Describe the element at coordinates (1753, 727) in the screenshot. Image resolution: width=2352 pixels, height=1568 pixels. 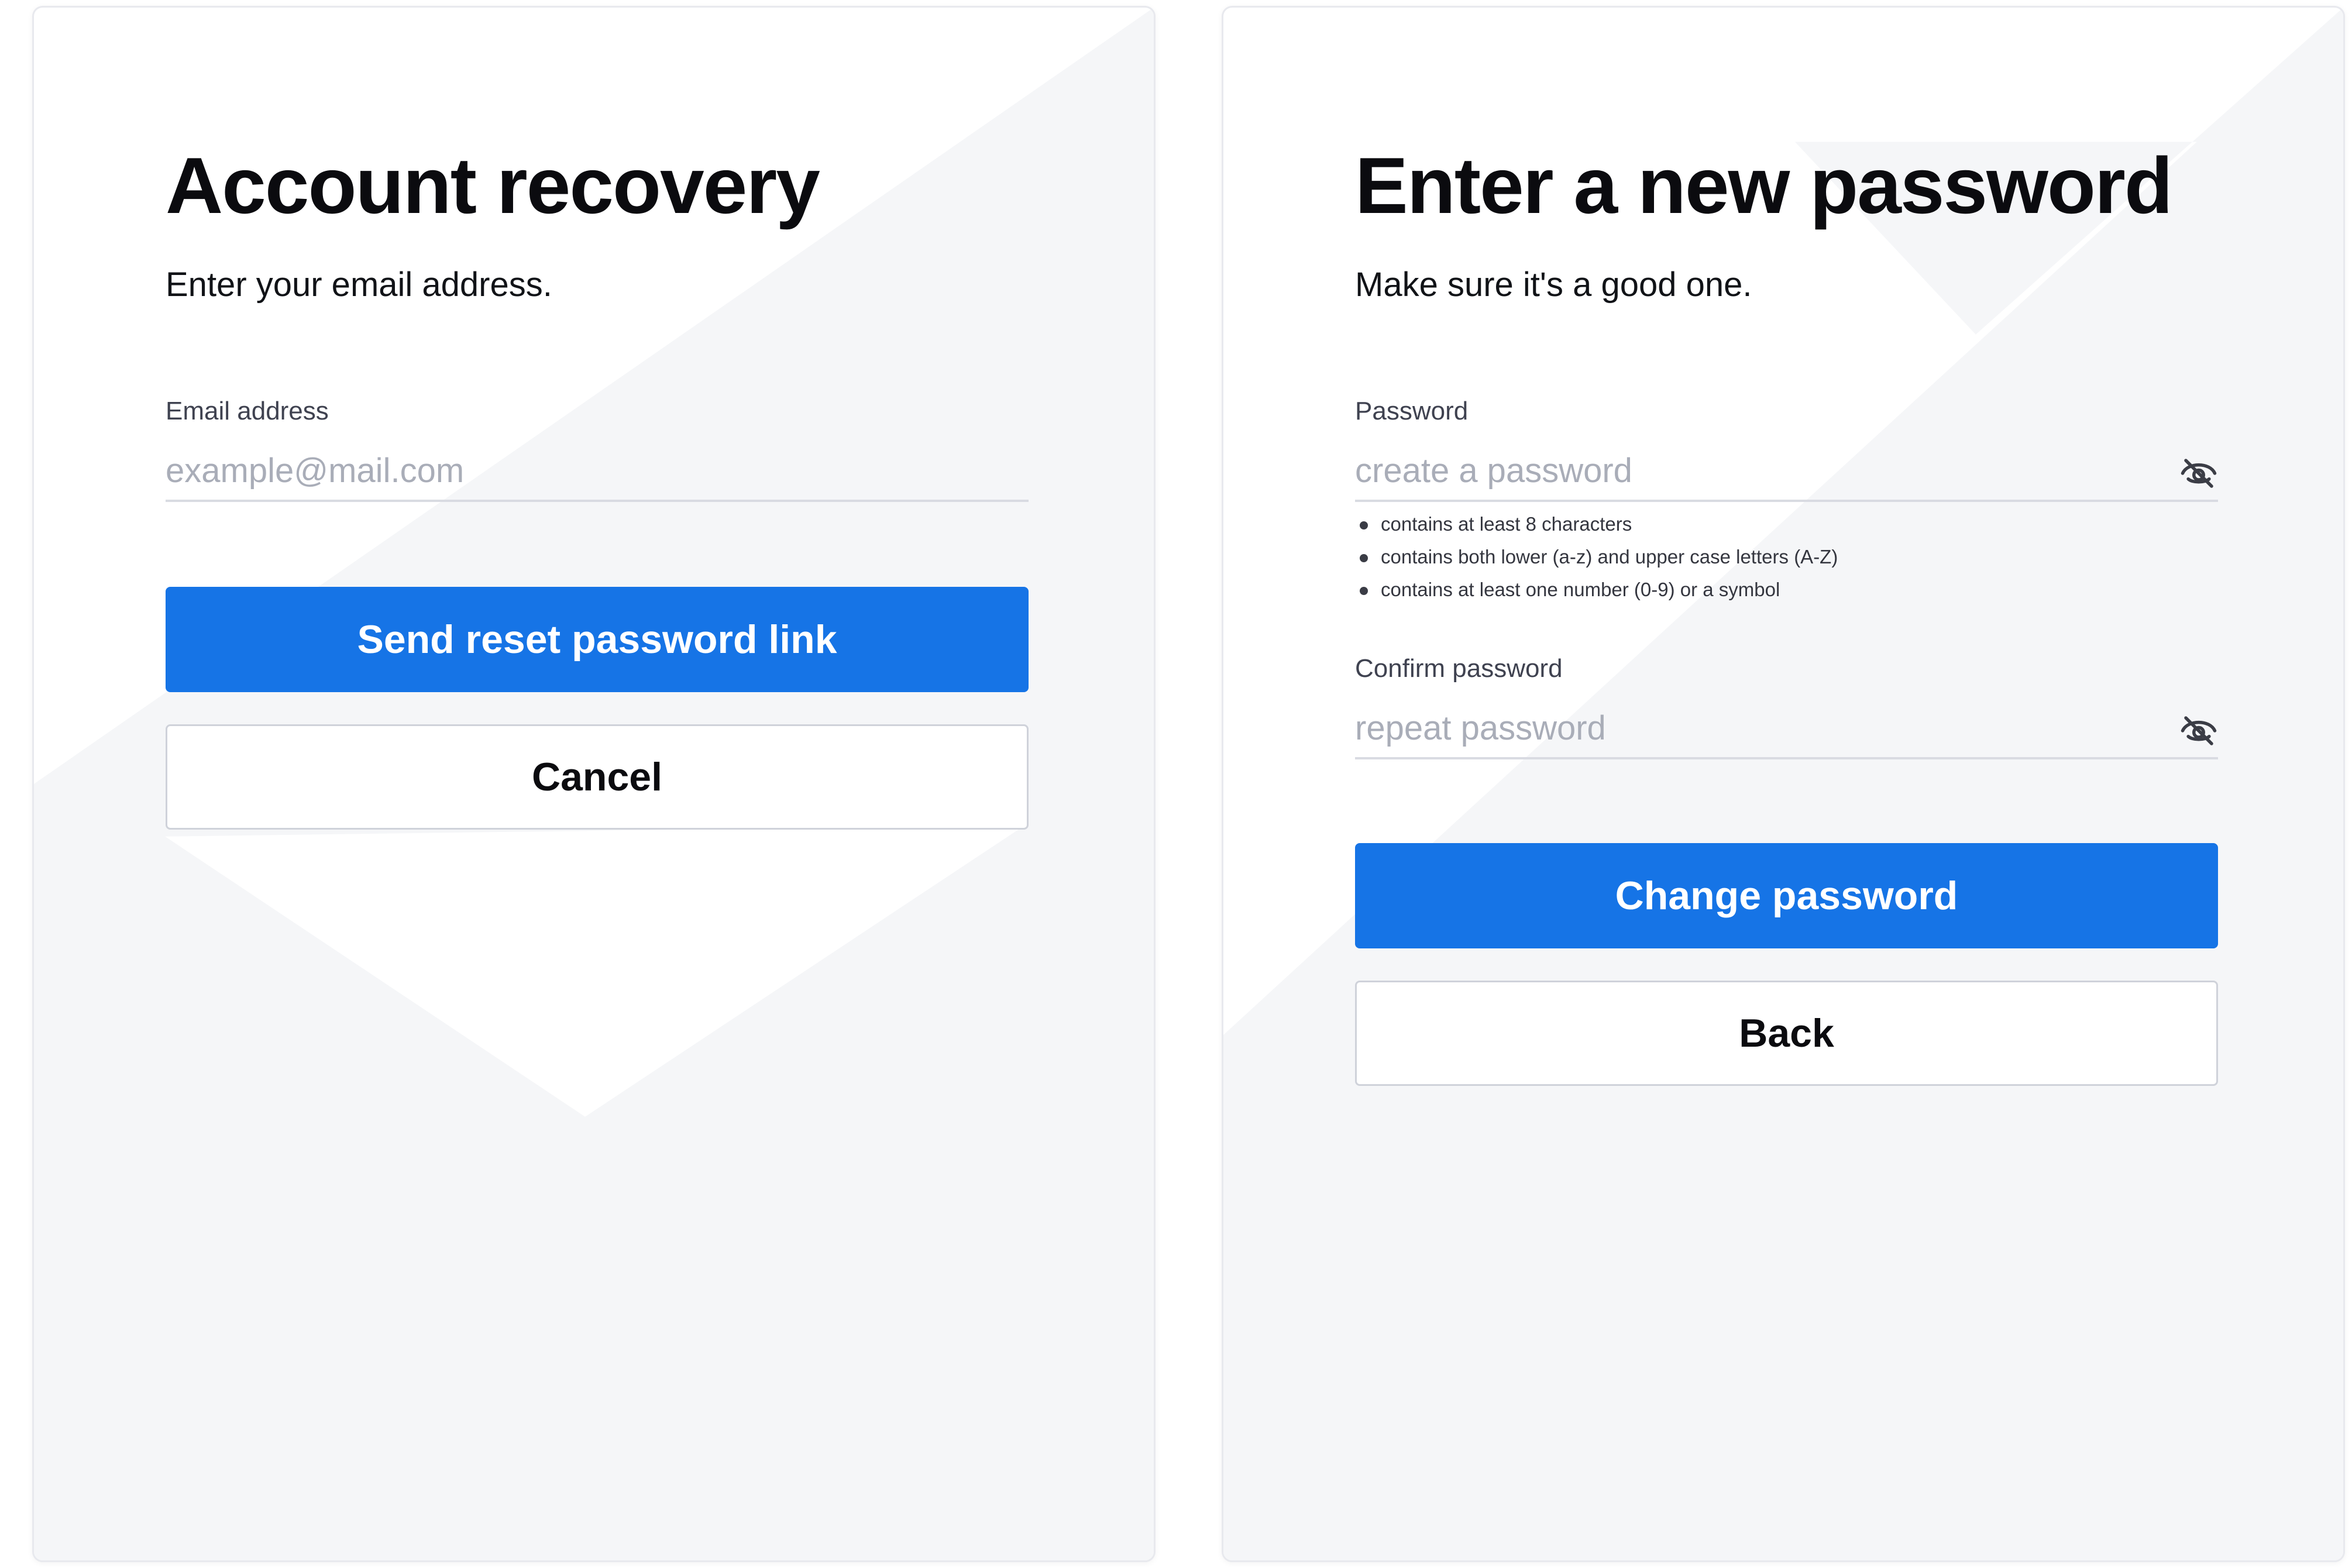
I see `confirm-password-field` at that location.